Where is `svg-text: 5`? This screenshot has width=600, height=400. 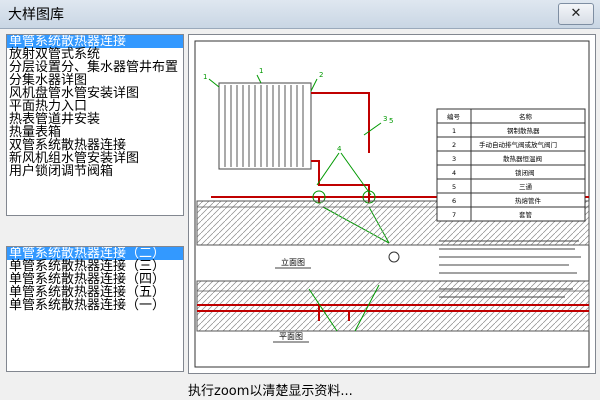
svg-text: 5 is located at coordinates (391, 121).